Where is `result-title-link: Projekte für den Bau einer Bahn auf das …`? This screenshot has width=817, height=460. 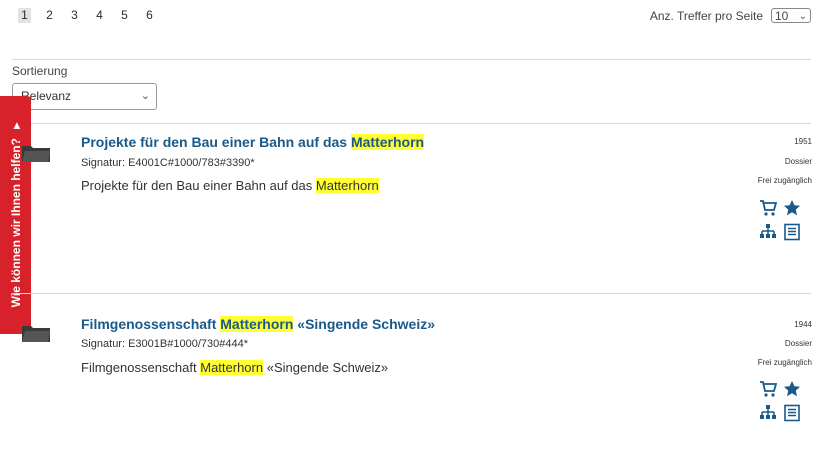
result-title-link: Projekte für den Bau einer Bahn auf das … is located at coordinates (253, 142).